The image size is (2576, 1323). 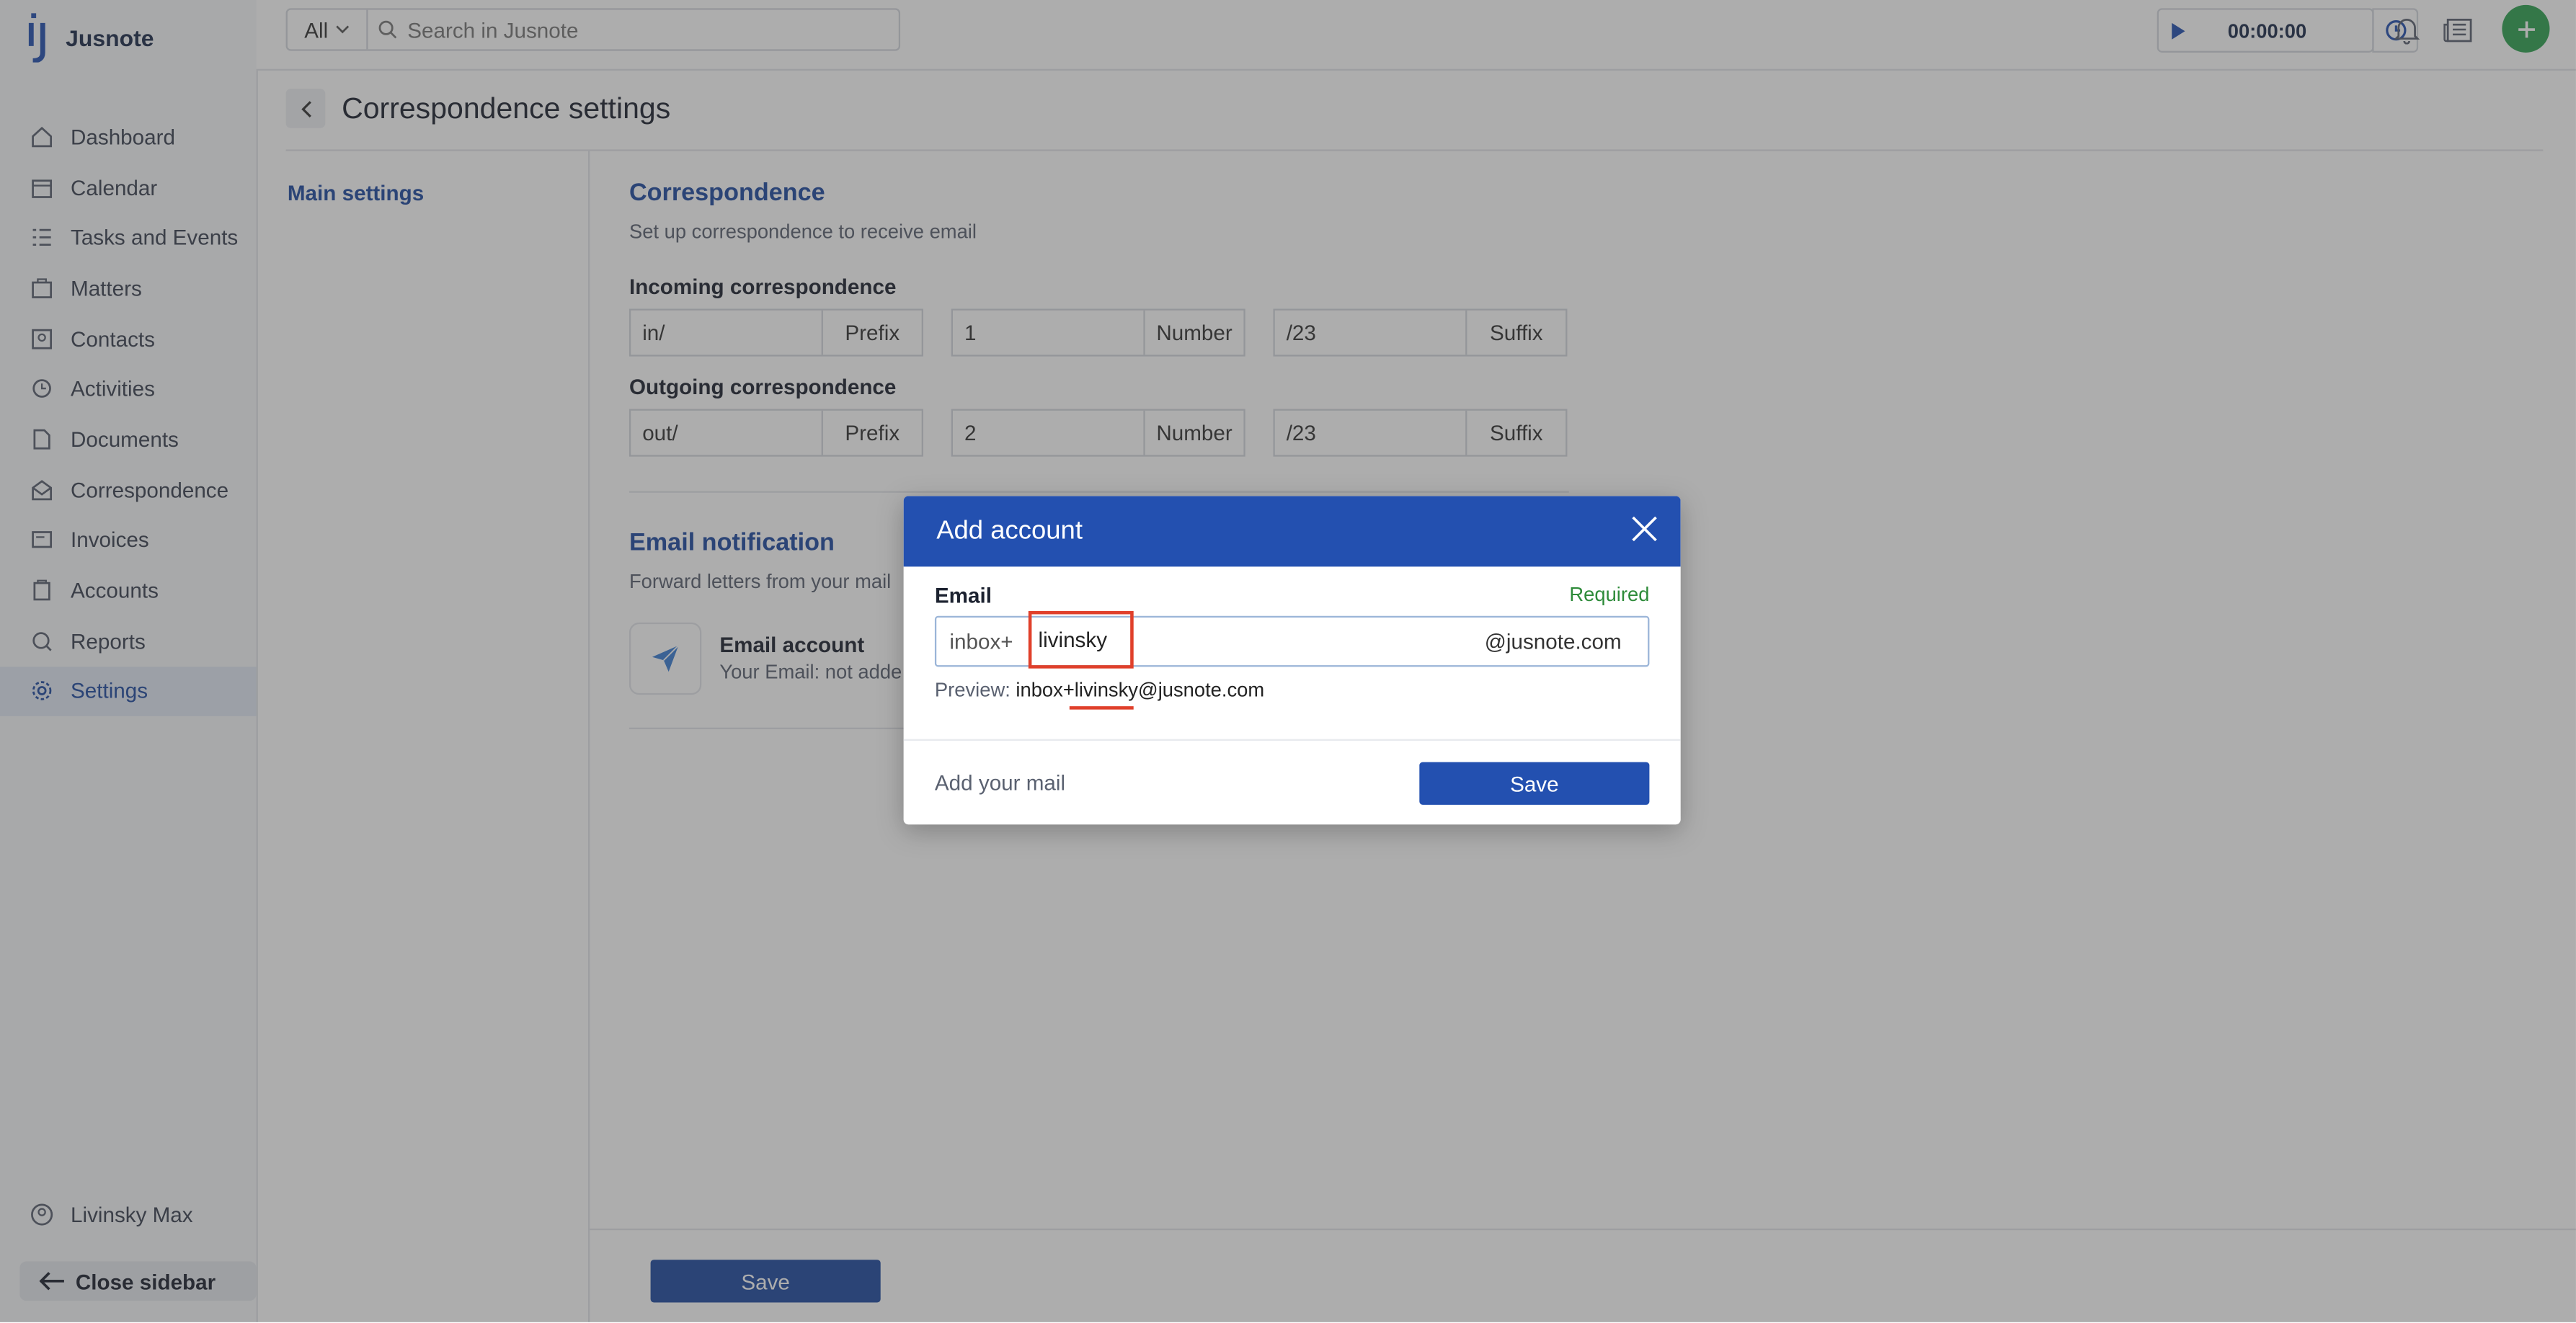 What do you see at coordinates (1609, 595) in the screenshot?
I see `required-indicator: Required` at bounding box center [1609, 595].